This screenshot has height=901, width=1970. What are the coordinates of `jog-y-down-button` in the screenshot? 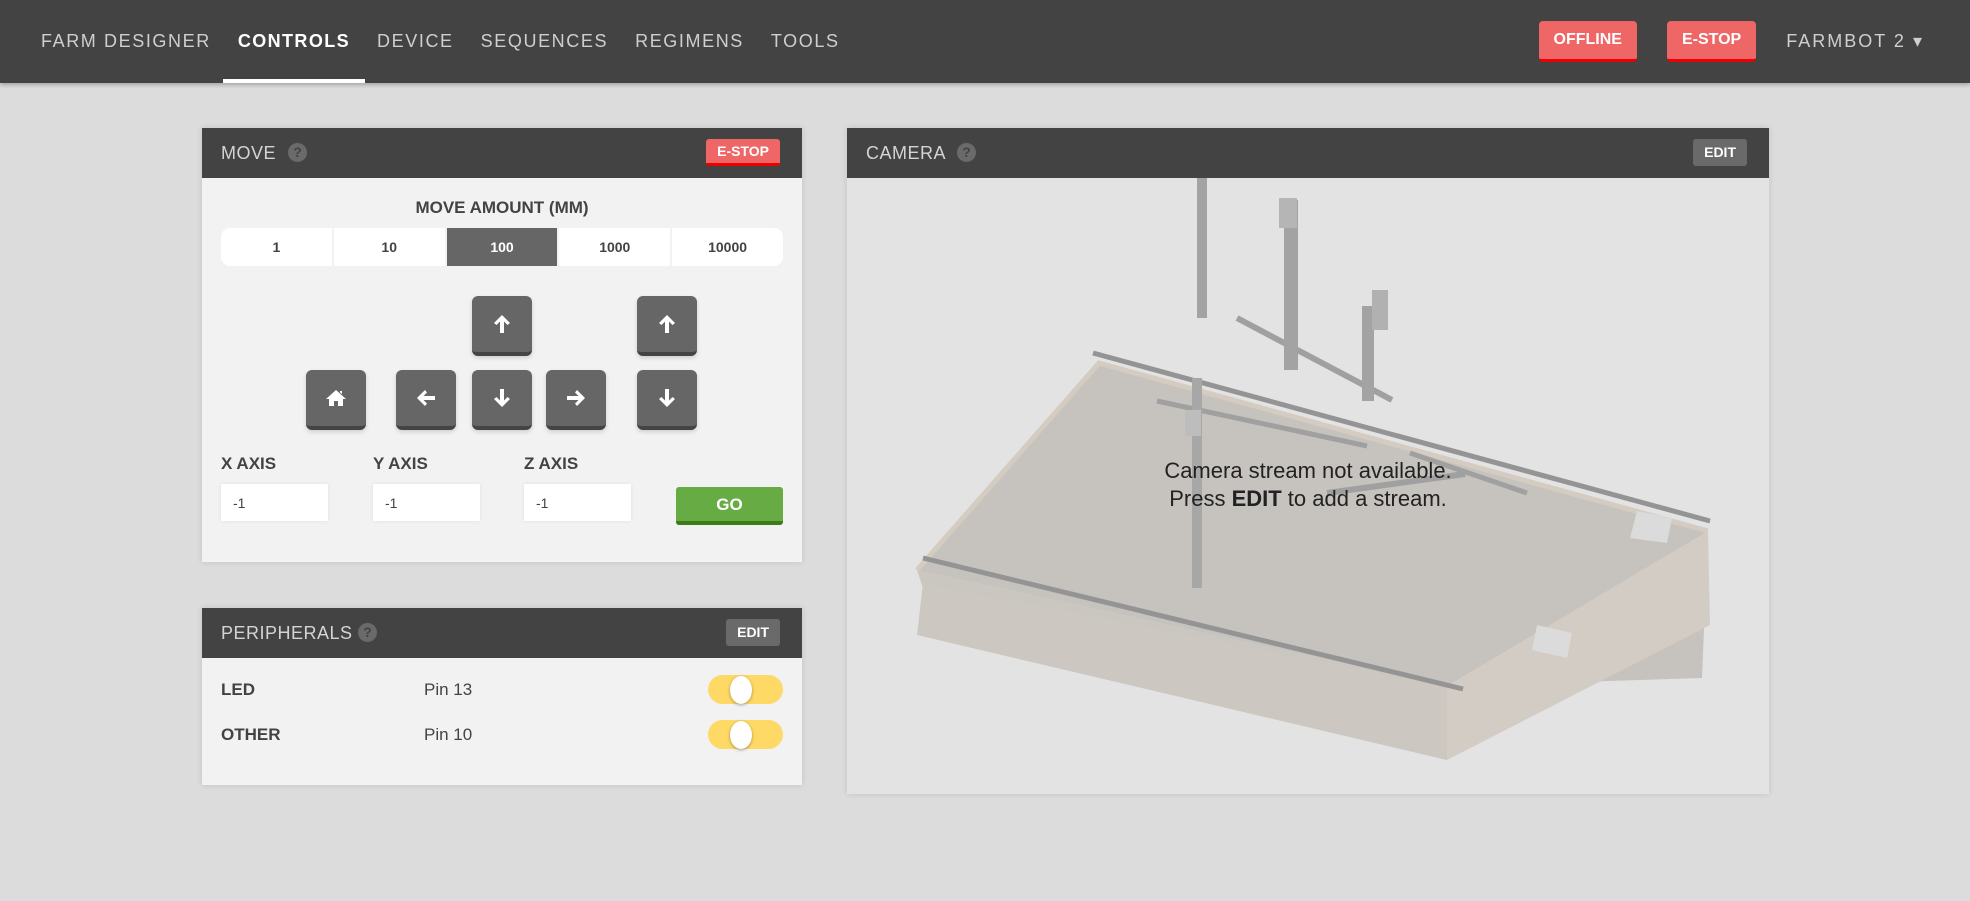 It's located at (502, 400).